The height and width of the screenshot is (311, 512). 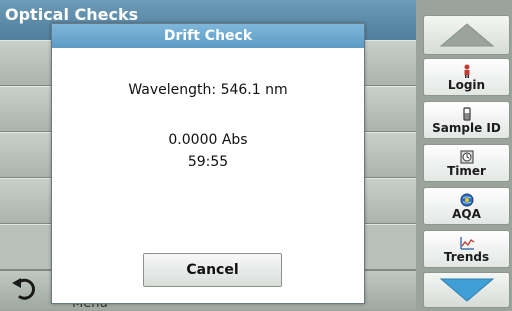 What do you see at coordinates (466, 128) in the screenshot?
I see `sample-id-label: Sample ID` at bounding box center [466, 128].